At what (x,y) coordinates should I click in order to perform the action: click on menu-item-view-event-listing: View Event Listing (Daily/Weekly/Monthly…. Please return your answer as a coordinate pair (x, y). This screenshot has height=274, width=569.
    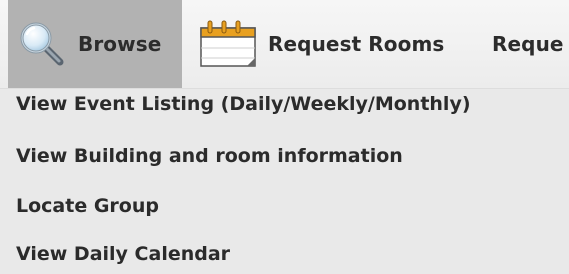
    Looking at the image, I should click on (243, 104).